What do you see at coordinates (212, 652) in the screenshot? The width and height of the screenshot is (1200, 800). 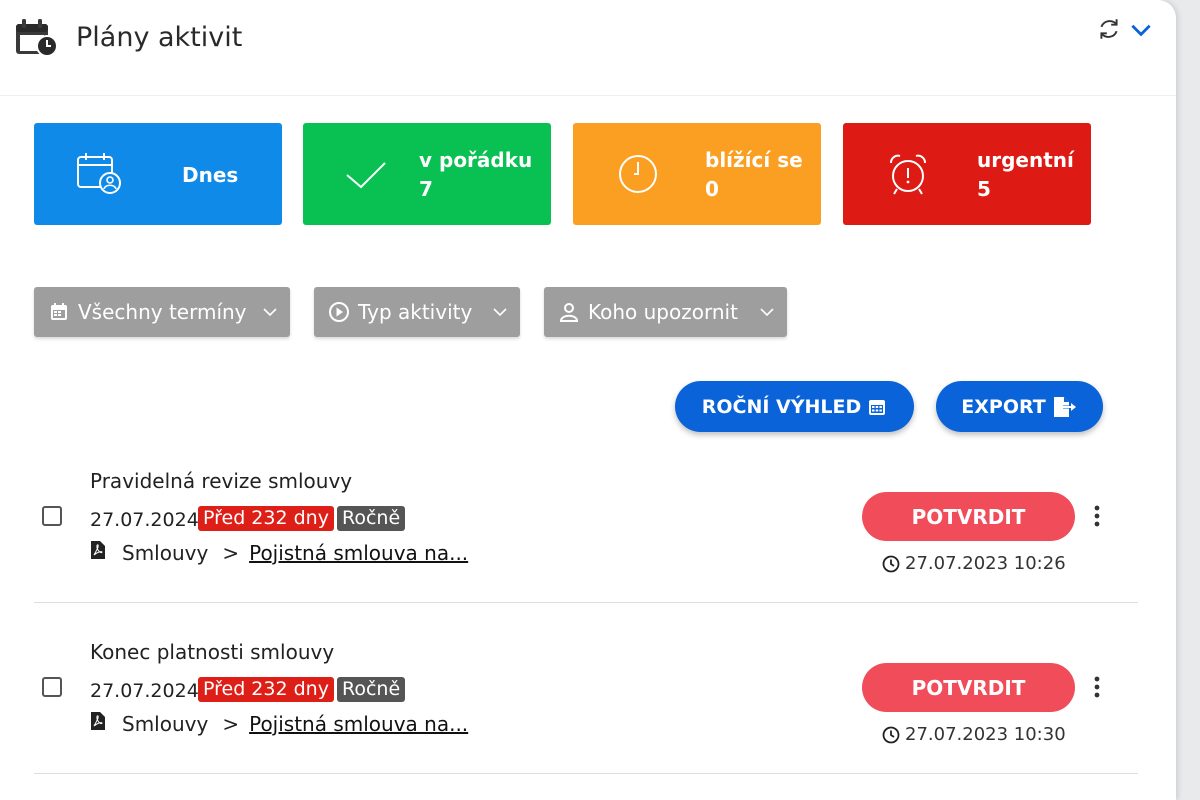 I see `item-title: Konec platnosti smlouvy` at bounding box center [212, 652].